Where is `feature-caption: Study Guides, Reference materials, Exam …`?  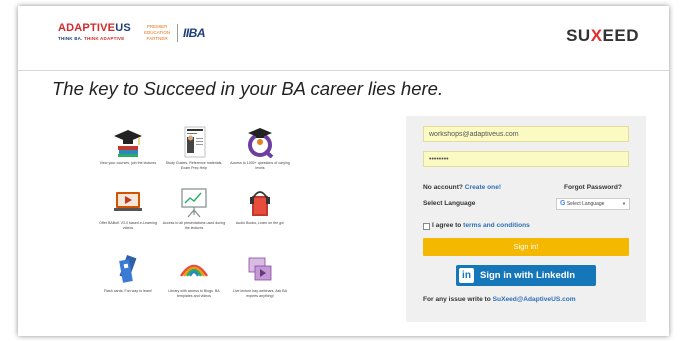 feature-caption: Study Guides, Reference materials, Exam … is located at coordinates (194, 165).